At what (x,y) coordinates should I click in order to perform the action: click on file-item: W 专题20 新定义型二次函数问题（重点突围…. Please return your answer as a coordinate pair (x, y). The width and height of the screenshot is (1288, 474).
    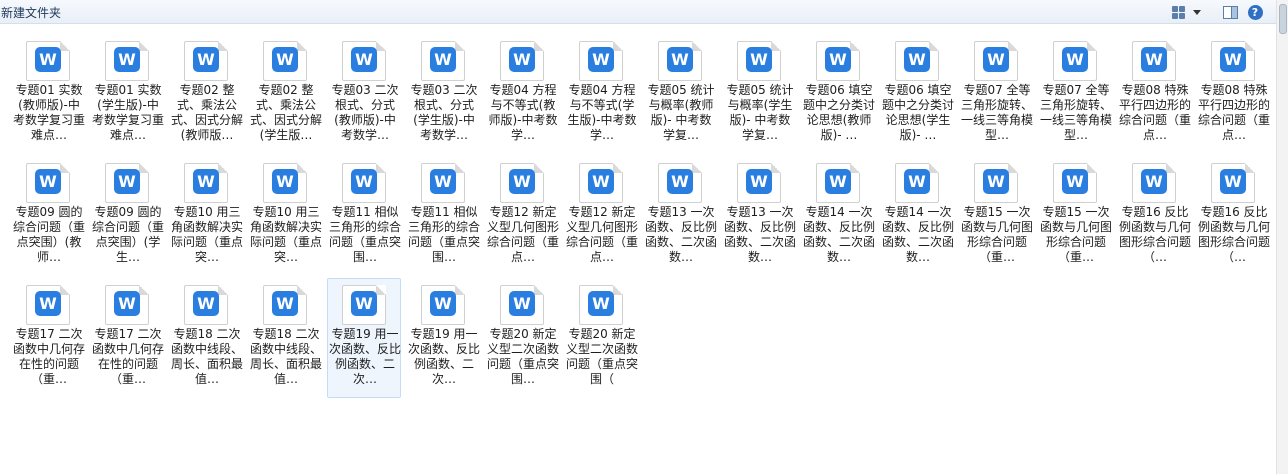
    Looking at the image, I should click on (522, 338).